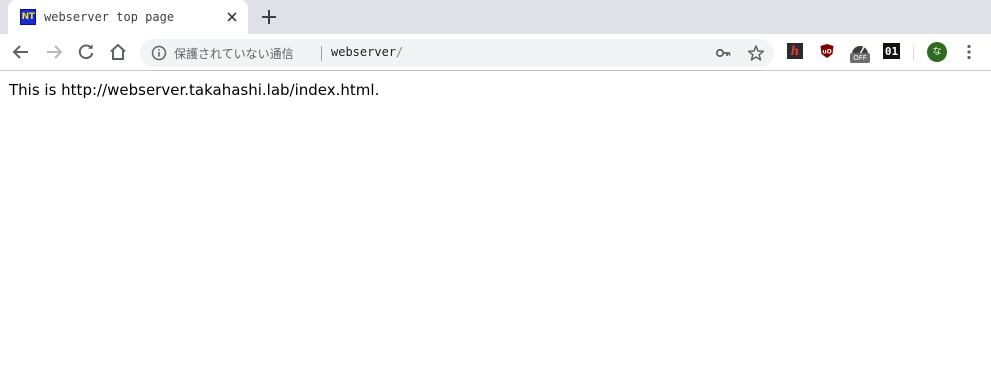  I want to click on url-separator, so click(321, 53).